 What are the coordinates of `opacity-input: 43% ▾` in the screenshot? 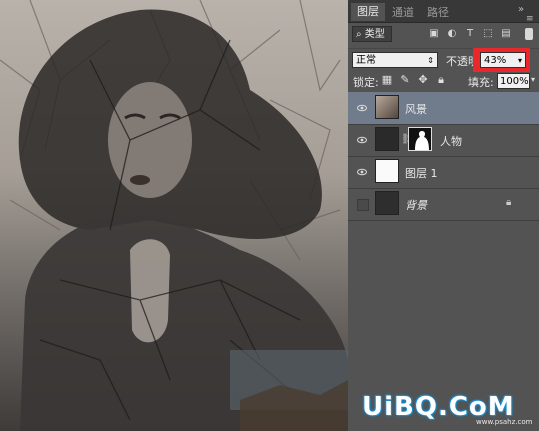 It's located at (503, 60).